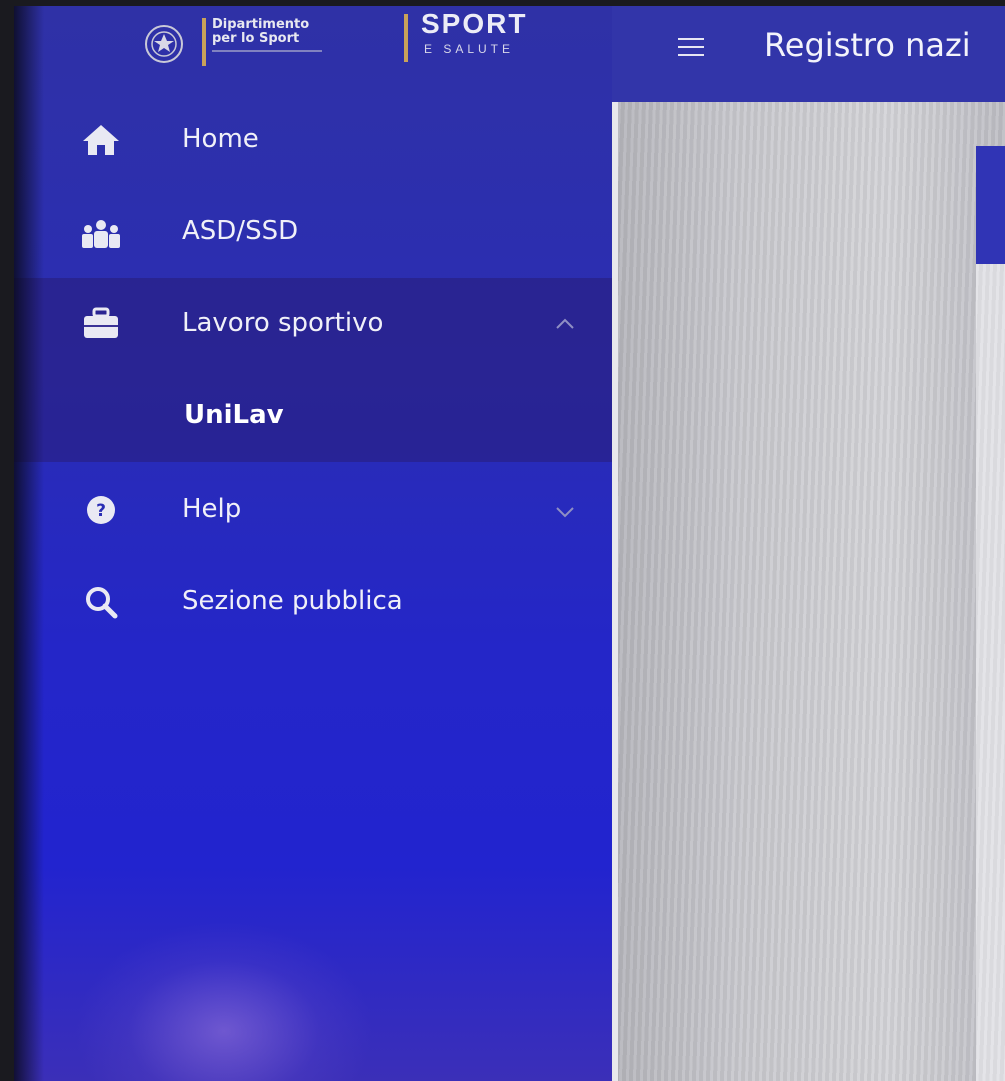 This screenshot has height=1081, width=1005. Describe the element at coordinates (204, 42) in the screenshot. I see `department-accent-bar` at that location.